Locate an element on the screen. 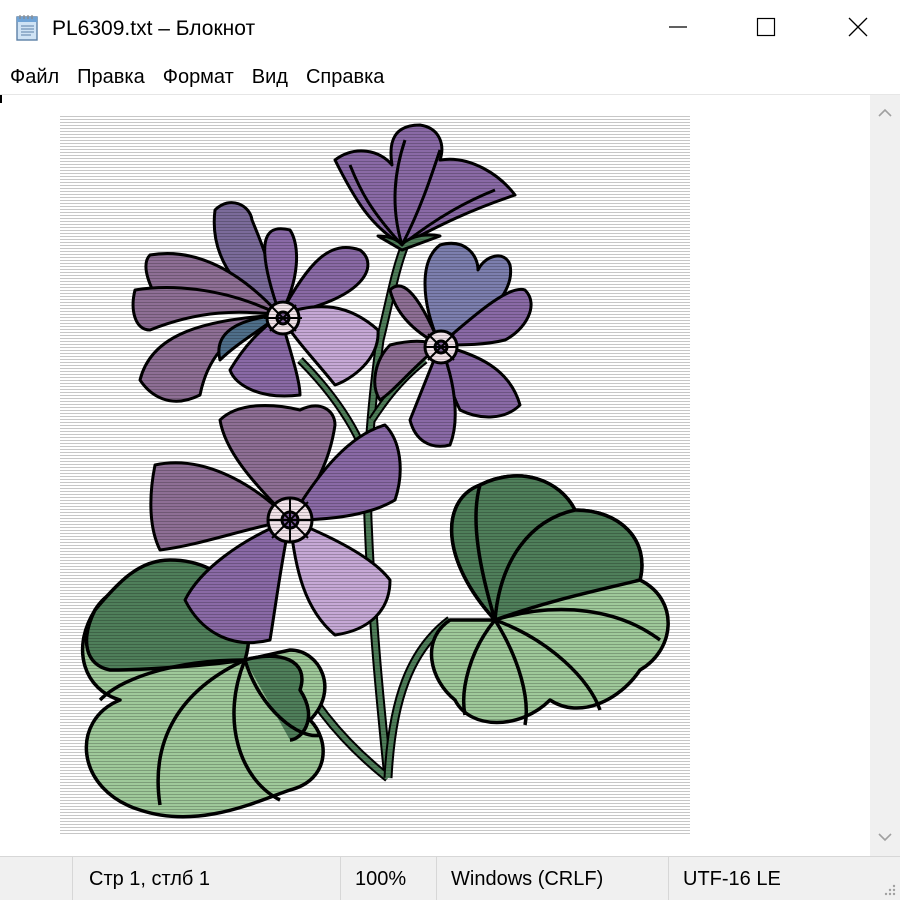 This screenshot has width=900, height=900. upper-left-flower is located at coordinates (255, 302).